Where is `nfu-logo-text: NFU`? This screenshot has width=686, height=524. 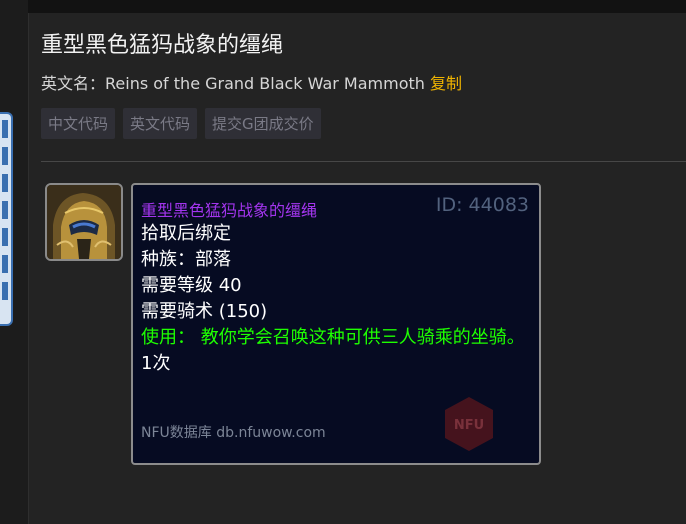 nfu-logo-text: NFU is located at coordinates (469, 425).